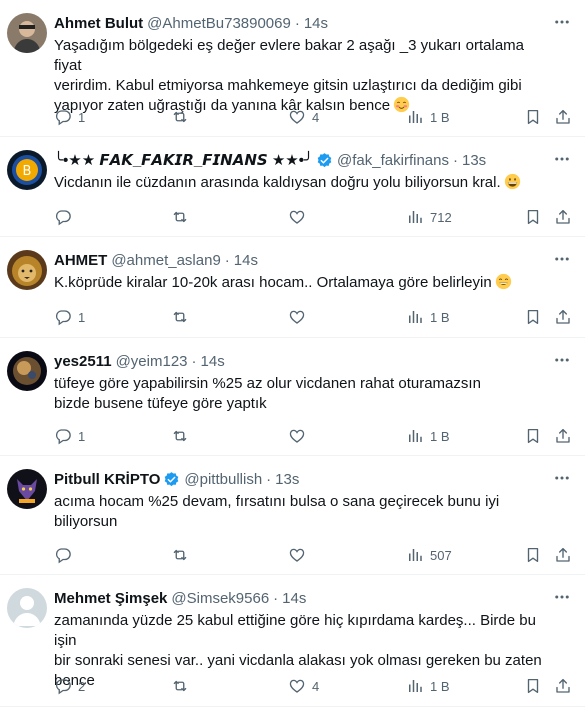 The height and width of the screenshot is (707, 585). I want to click on display-name: Pitbull KRİPTO, so click(107, 479).